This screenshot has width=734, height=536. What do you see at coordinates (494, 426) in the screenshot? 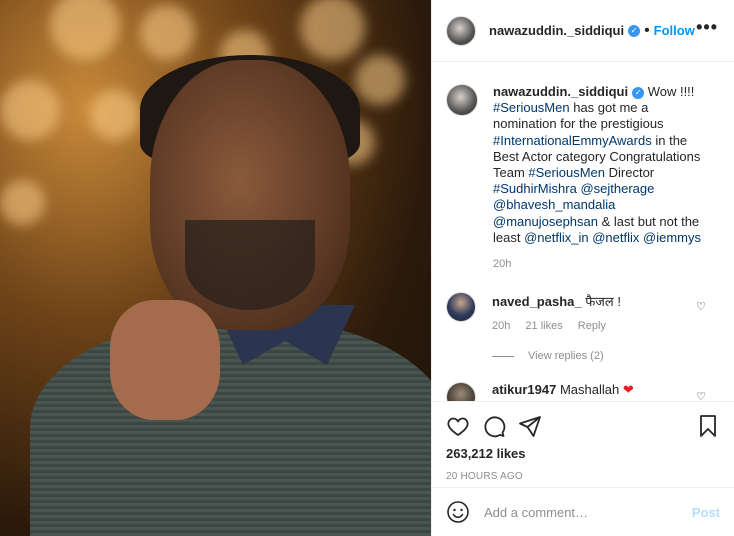
I see `comment-bubble-icon` at bounding box center [494, 426].